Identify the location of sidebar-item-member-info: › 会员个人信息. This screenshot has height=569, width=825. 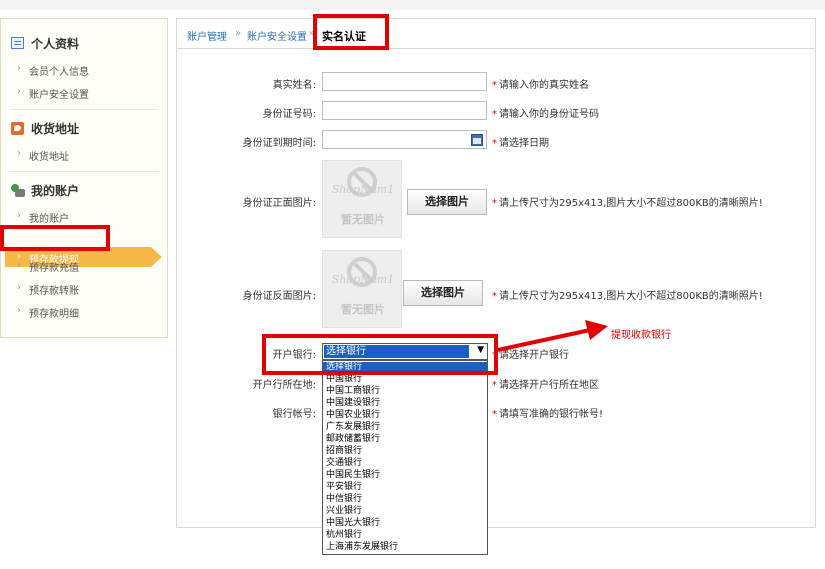
(53, 70).